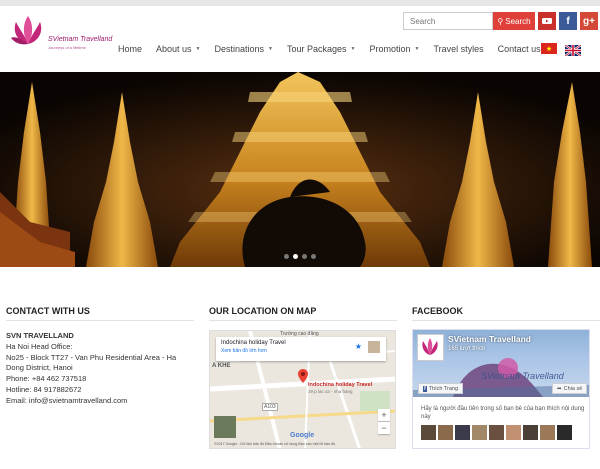  Describe the element at coordinates (358, 346) in the screenshot. I see `star-icon: ★` at that location.